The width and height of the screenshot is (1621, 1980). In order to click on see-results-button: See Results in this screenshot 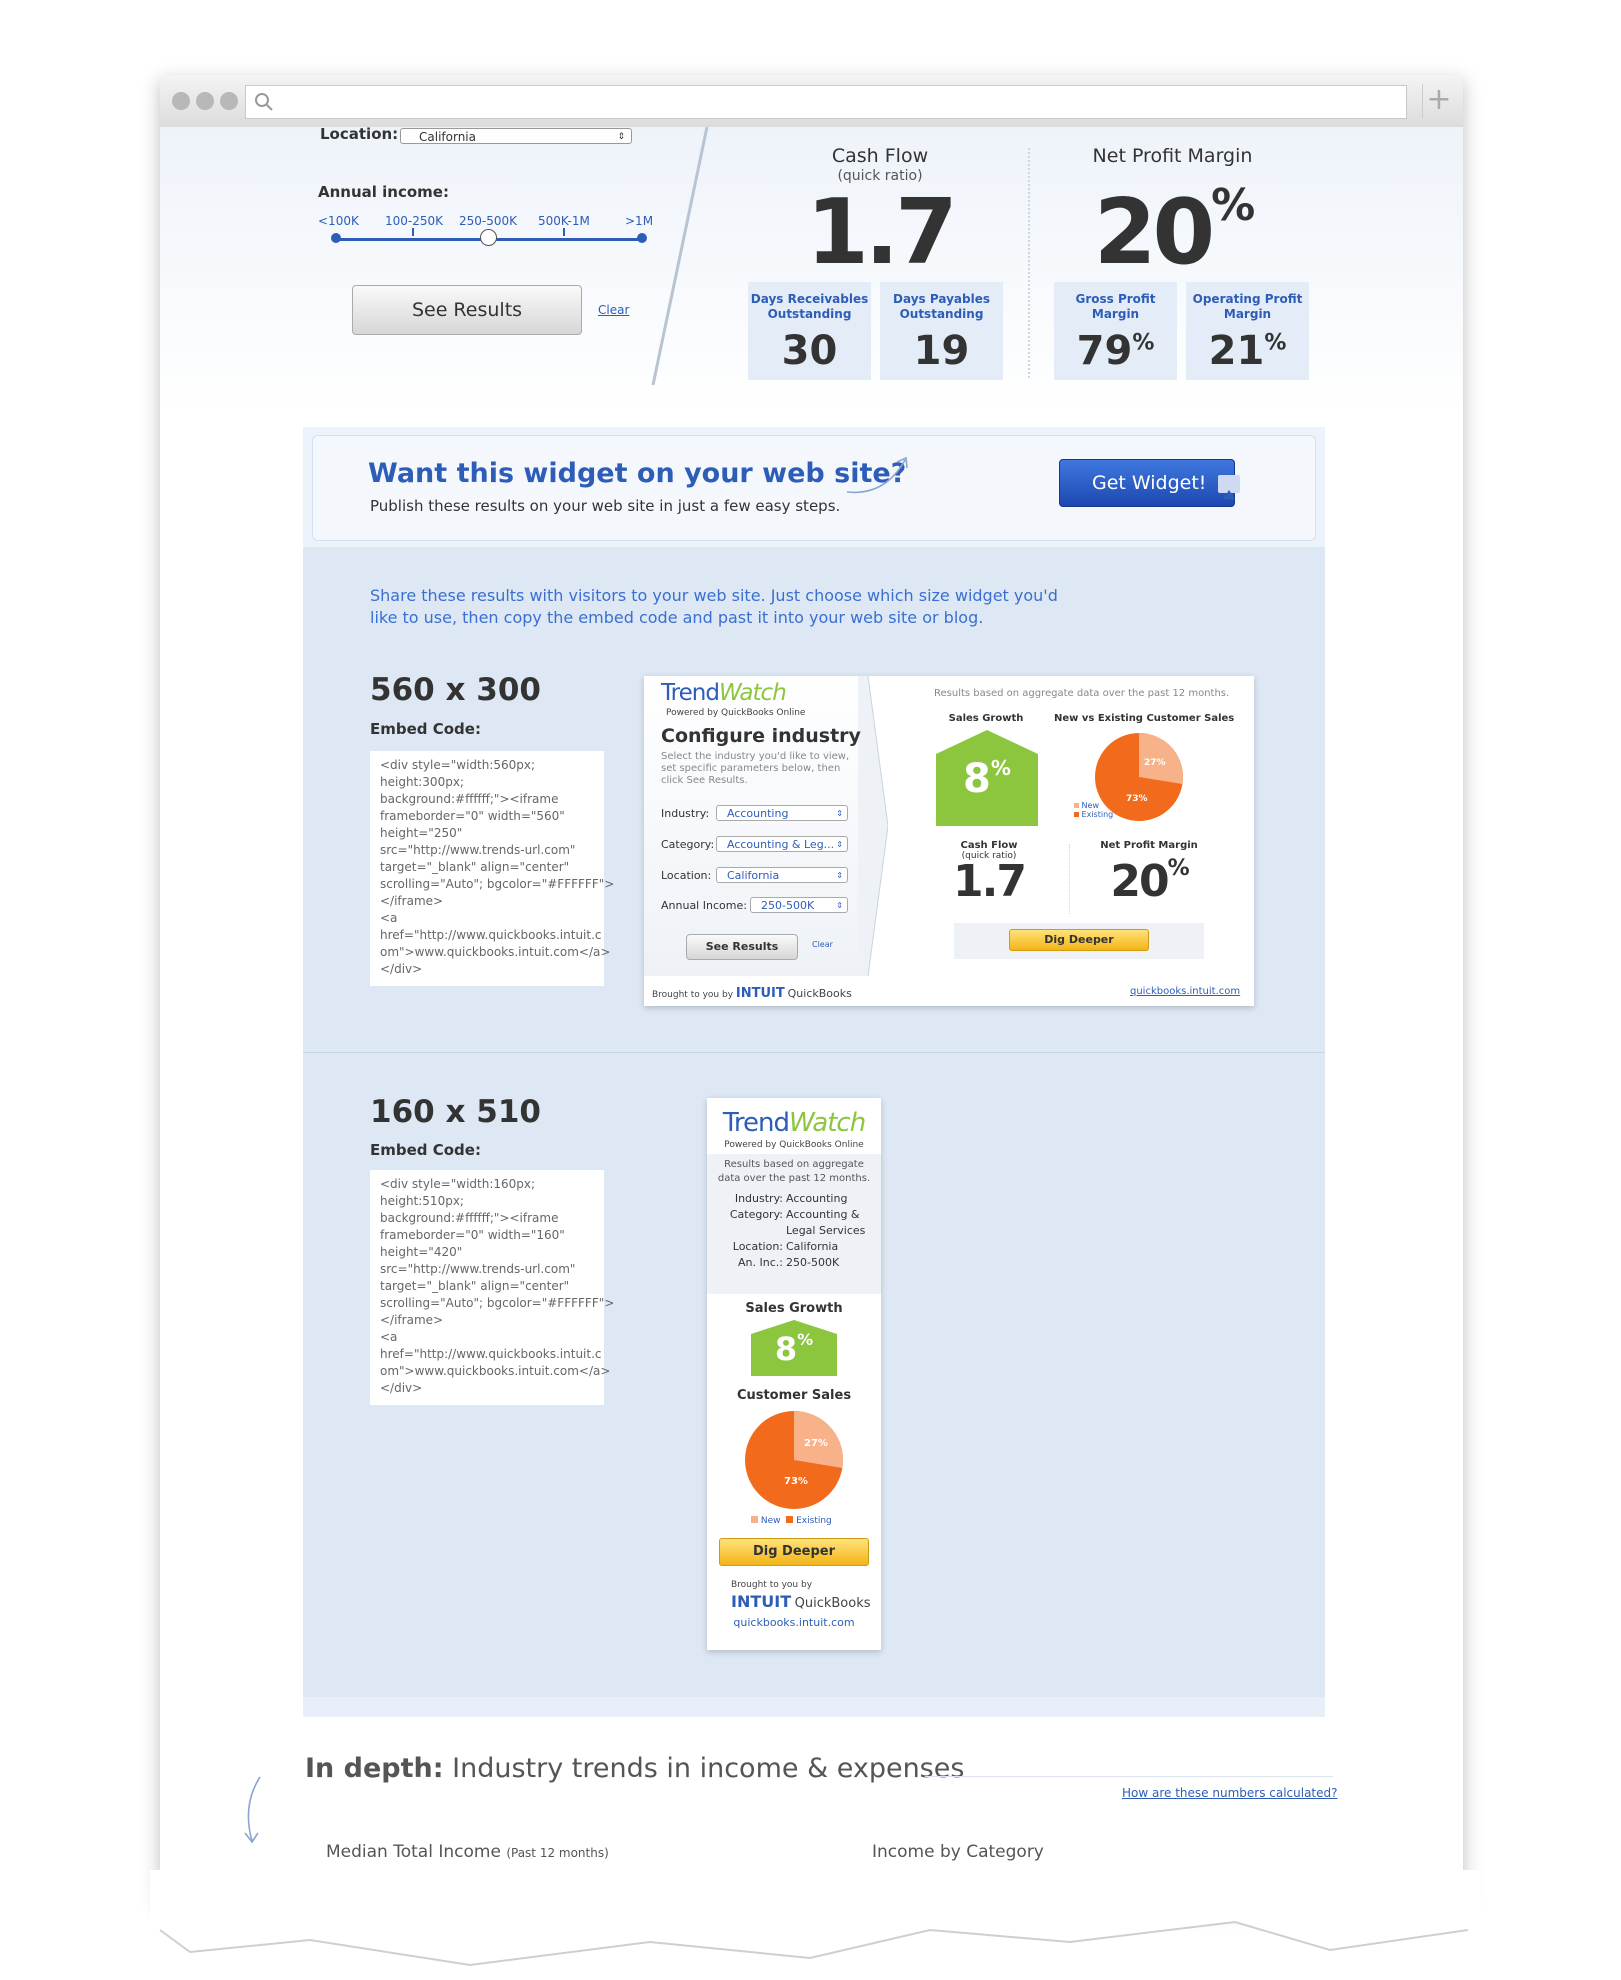, I will do `click(467, 310)`.